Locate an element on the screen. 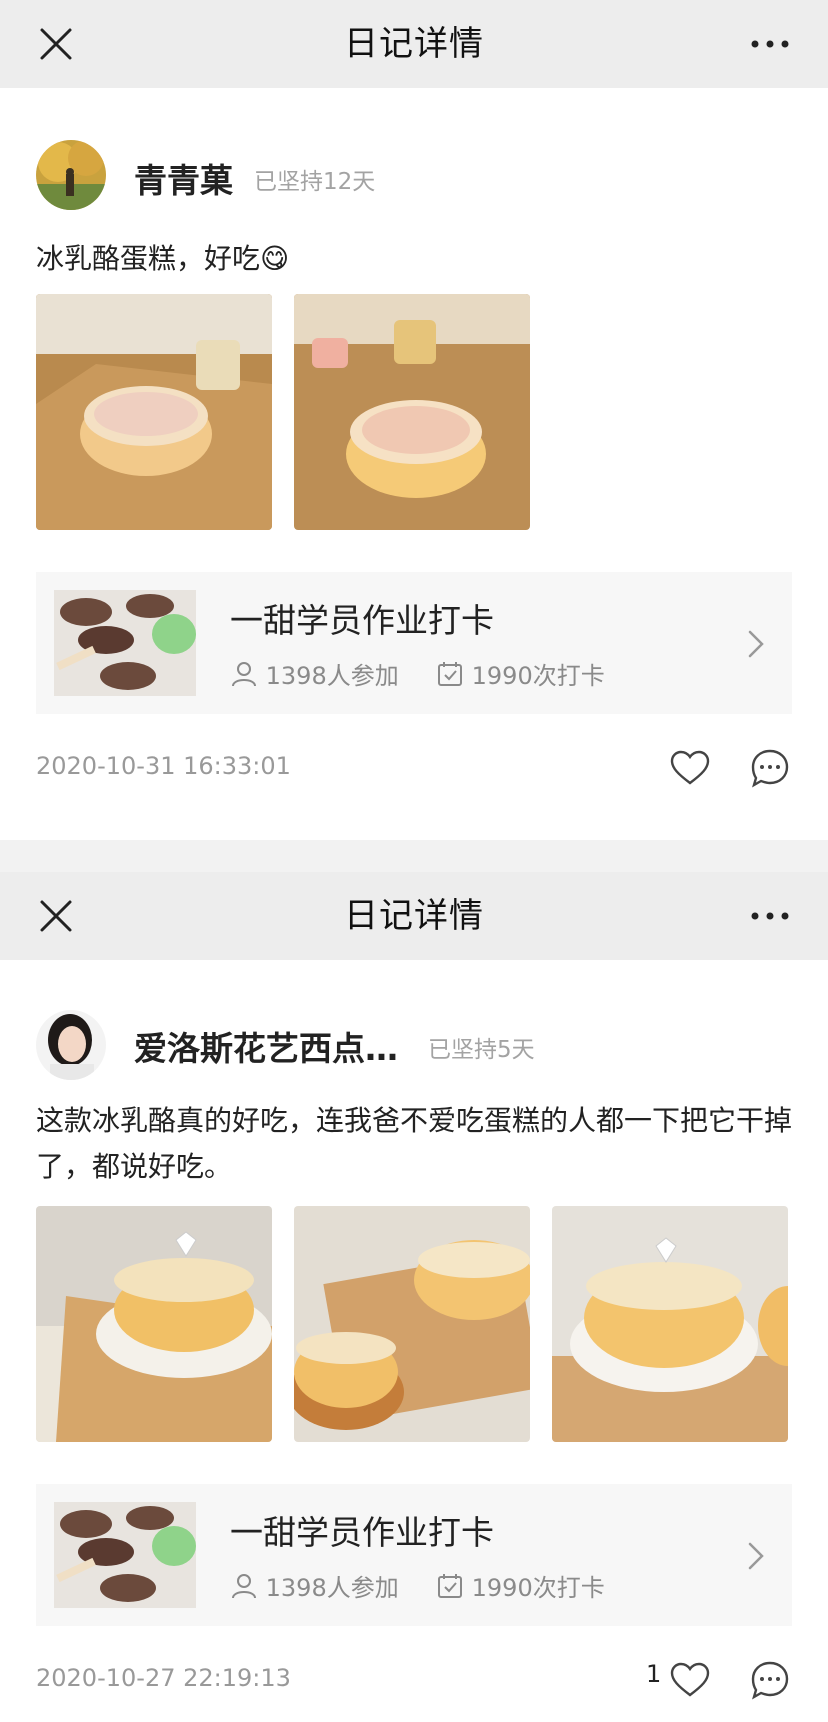 This screenshot has height=1722, width=828. username: 青青菓 is located at coordinates (183, 178).